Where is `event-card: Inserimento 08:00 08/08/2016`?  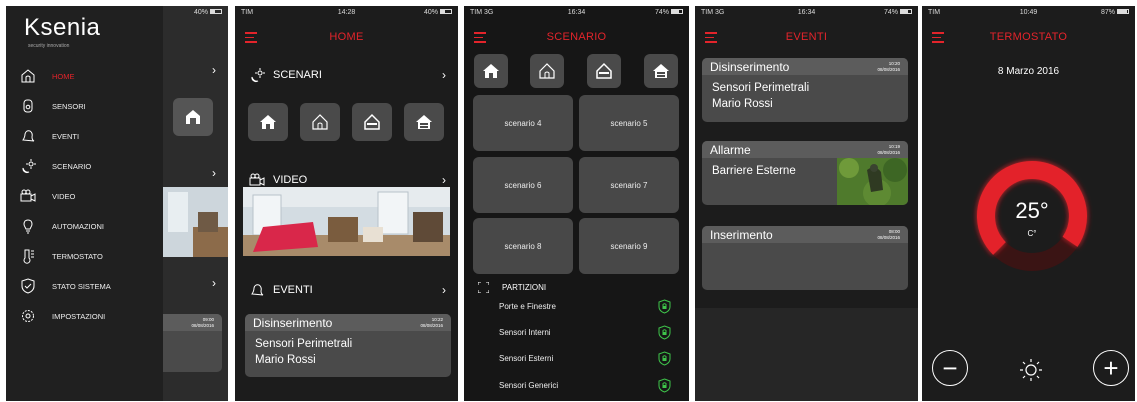 event-card: Inserimento 08:00 08/08/2016 is located at coordinates (805, 258).